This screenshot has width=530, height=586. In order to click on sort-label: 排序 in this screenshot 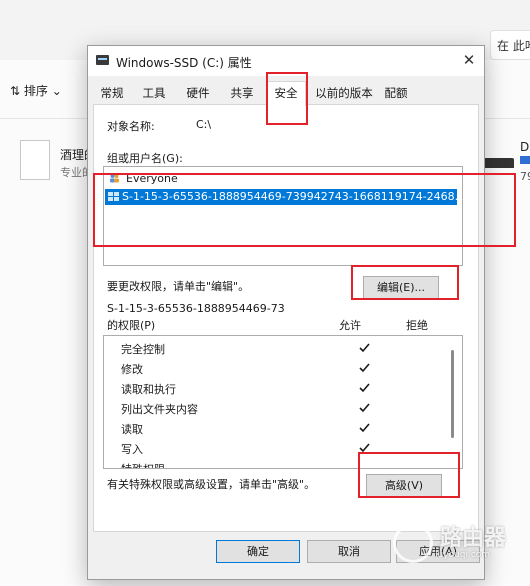, I will do `click(35, 91)`.